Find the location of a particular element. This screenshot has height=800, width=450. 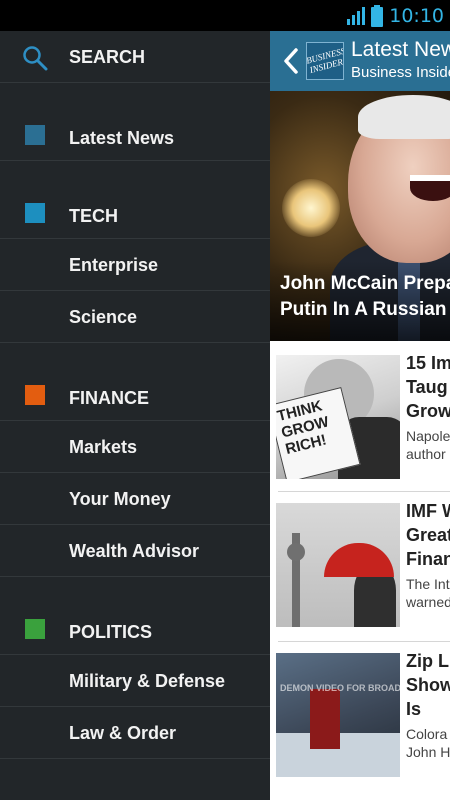

status-time: 10:10 is located at coordinates (416, 16).